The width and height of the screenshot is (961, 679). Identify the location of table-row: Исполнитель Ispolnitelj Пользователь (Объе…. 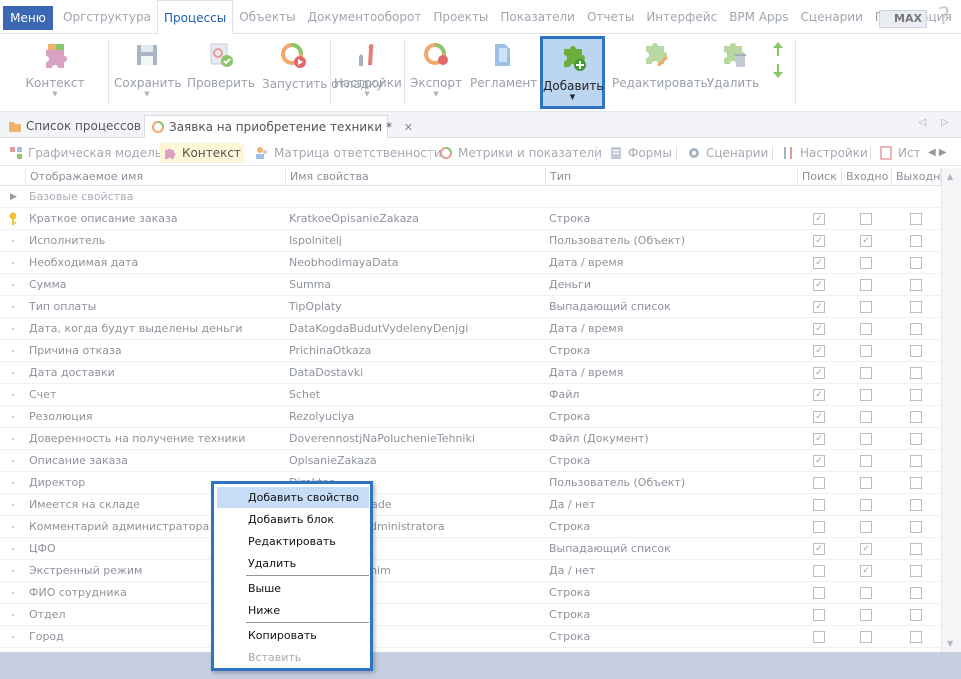
(470, 241).